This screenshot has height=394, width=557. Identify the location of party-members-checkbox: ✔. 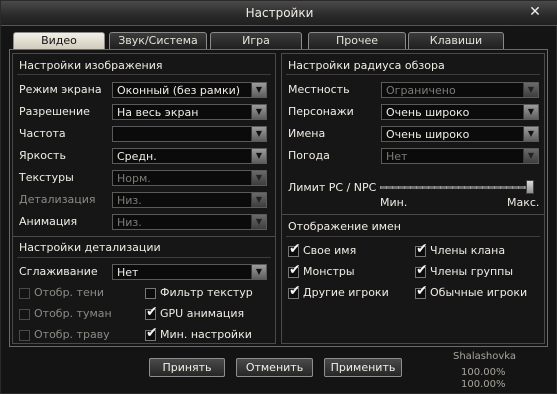
(421, 270).